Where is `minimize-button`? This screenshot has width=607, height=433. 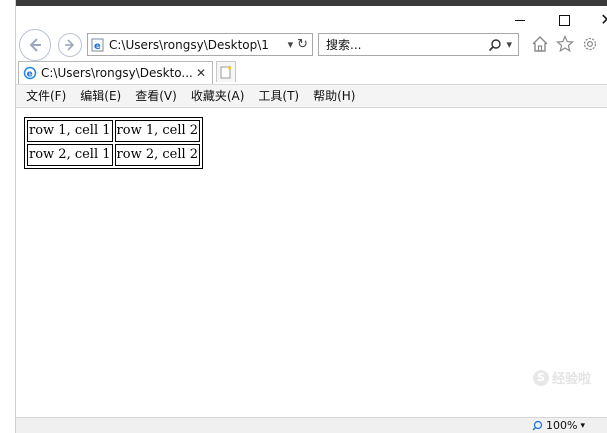 minimize-button is located at coordinates (520, 20).